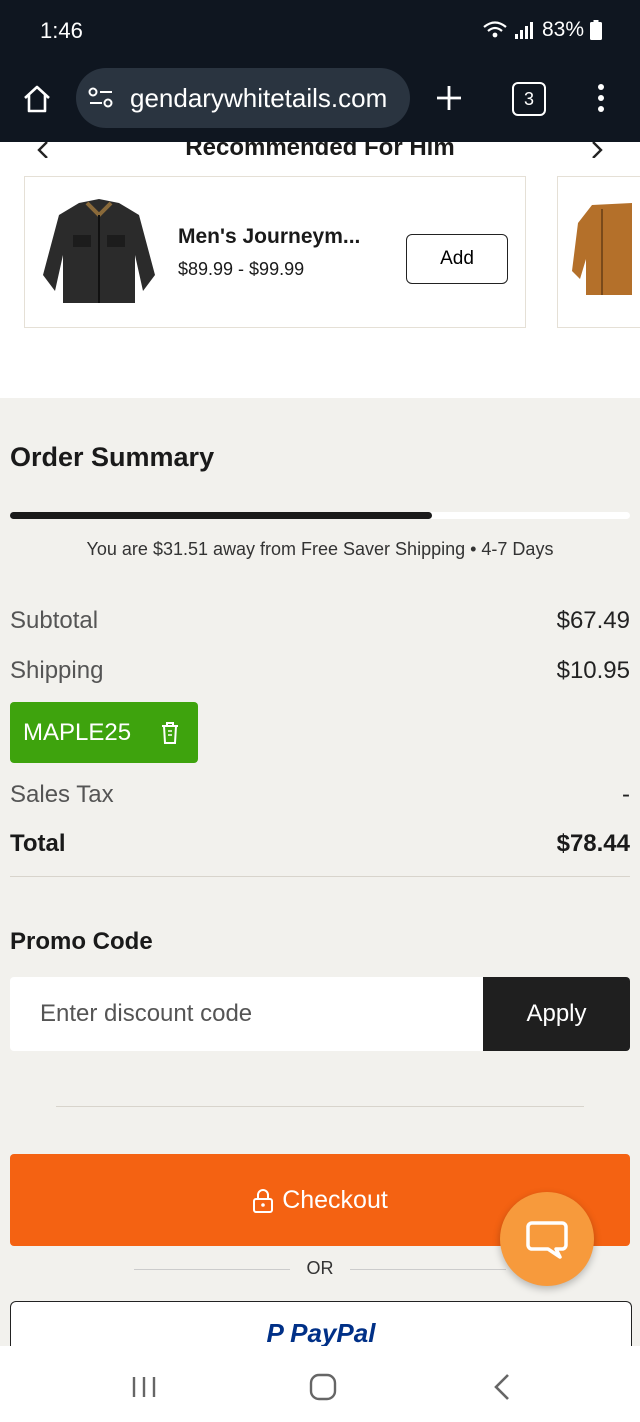 This screenshot has width=640, height=1422. Describe the element at coordinates (263, 1200) in the screenshot. I see `lock-icon` at that location.